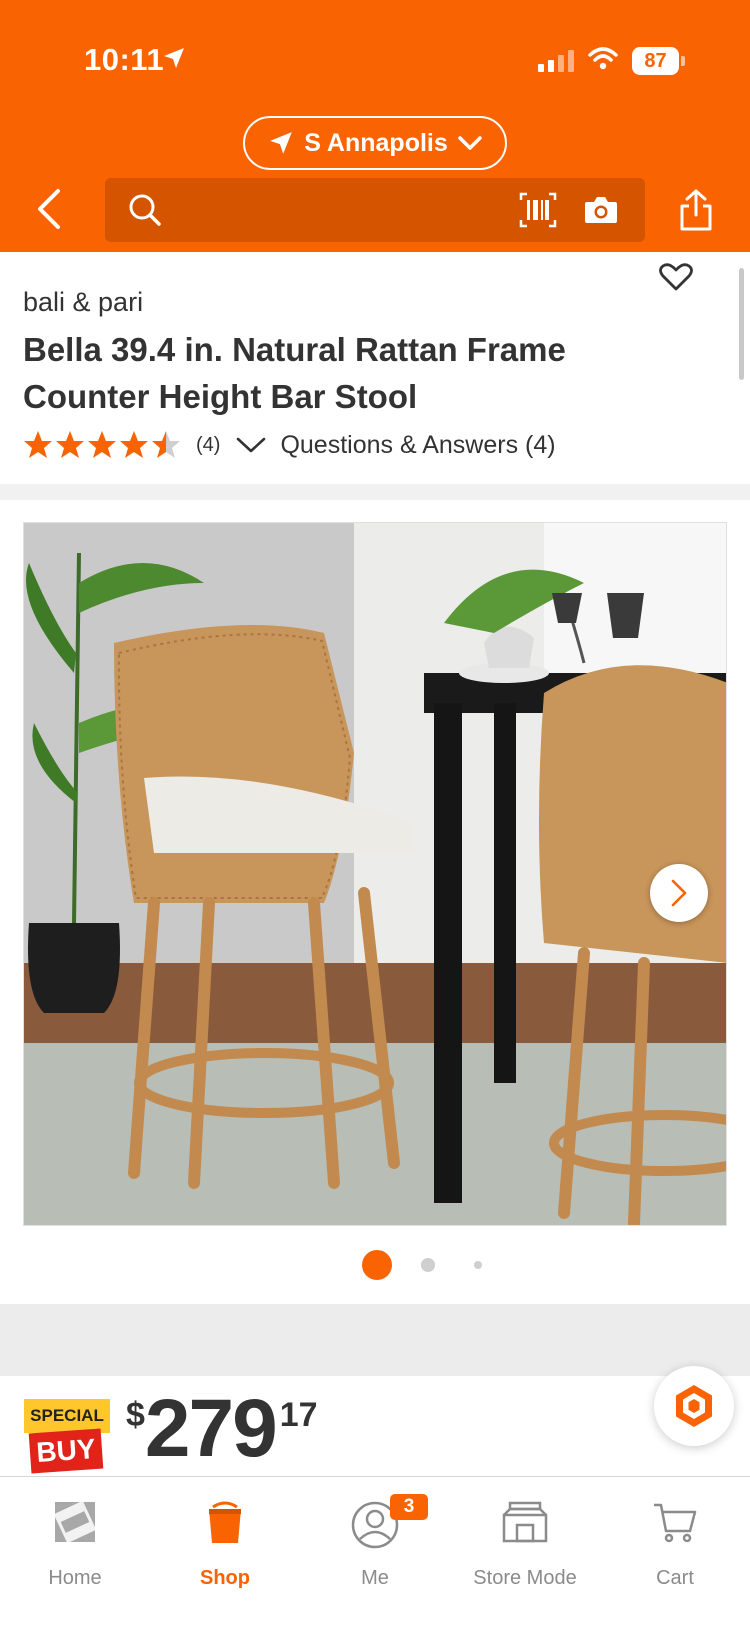  What do you see at coordinates (281, 143) in the screenshot?
I see `location-arrow-icon` at bounding box center [281, 143].